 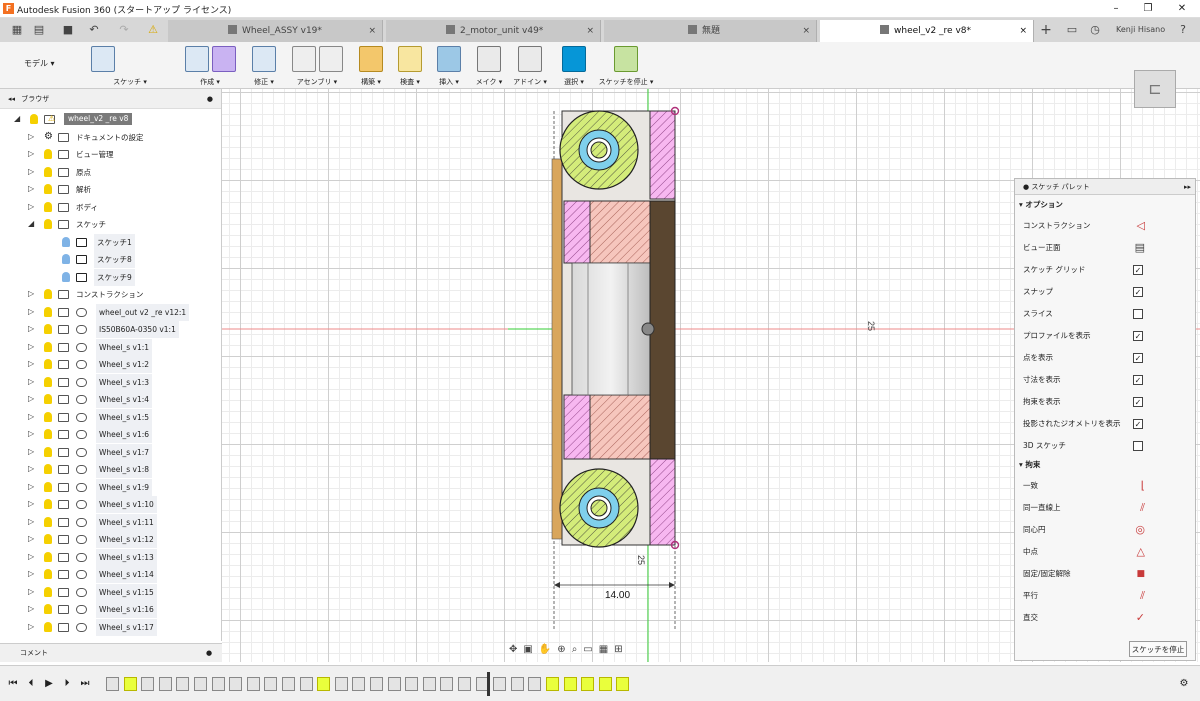 What do you see at coordinates (1029, 464) in the screenshot?
I see `constraints-section-title: ▾ 拘束` at bounding box center [1029, 464].